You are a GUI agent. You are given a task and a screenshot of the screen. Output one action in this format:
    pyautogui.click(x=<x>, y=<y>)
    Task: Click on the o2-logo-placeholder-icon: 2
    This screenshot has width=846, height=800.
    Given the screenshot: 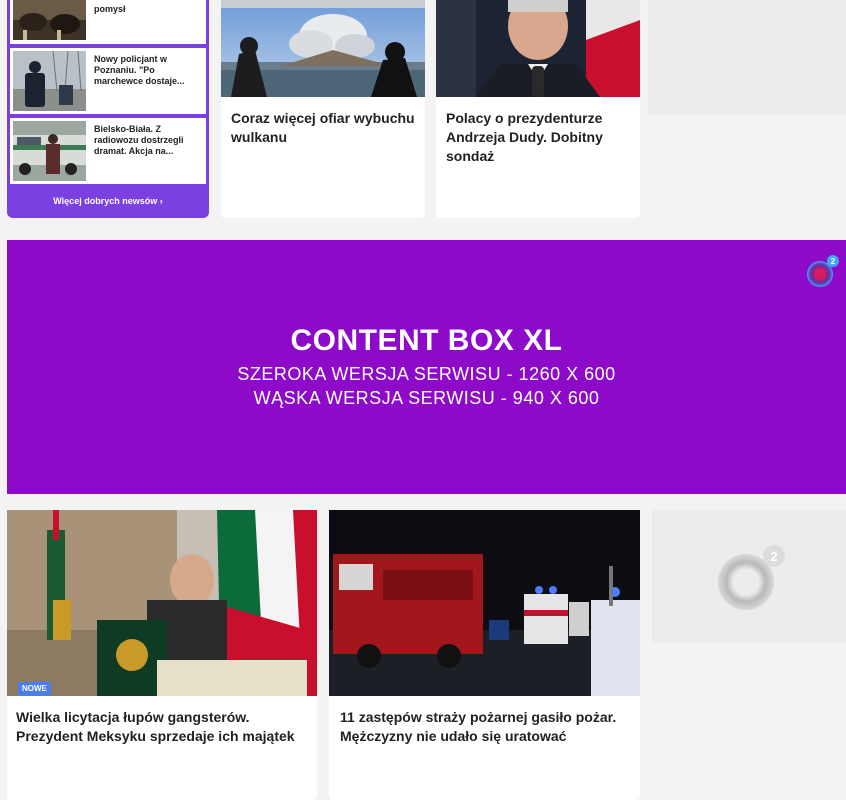 What is the action you would take?
    pyautogui.click(x=751, y=577)
    